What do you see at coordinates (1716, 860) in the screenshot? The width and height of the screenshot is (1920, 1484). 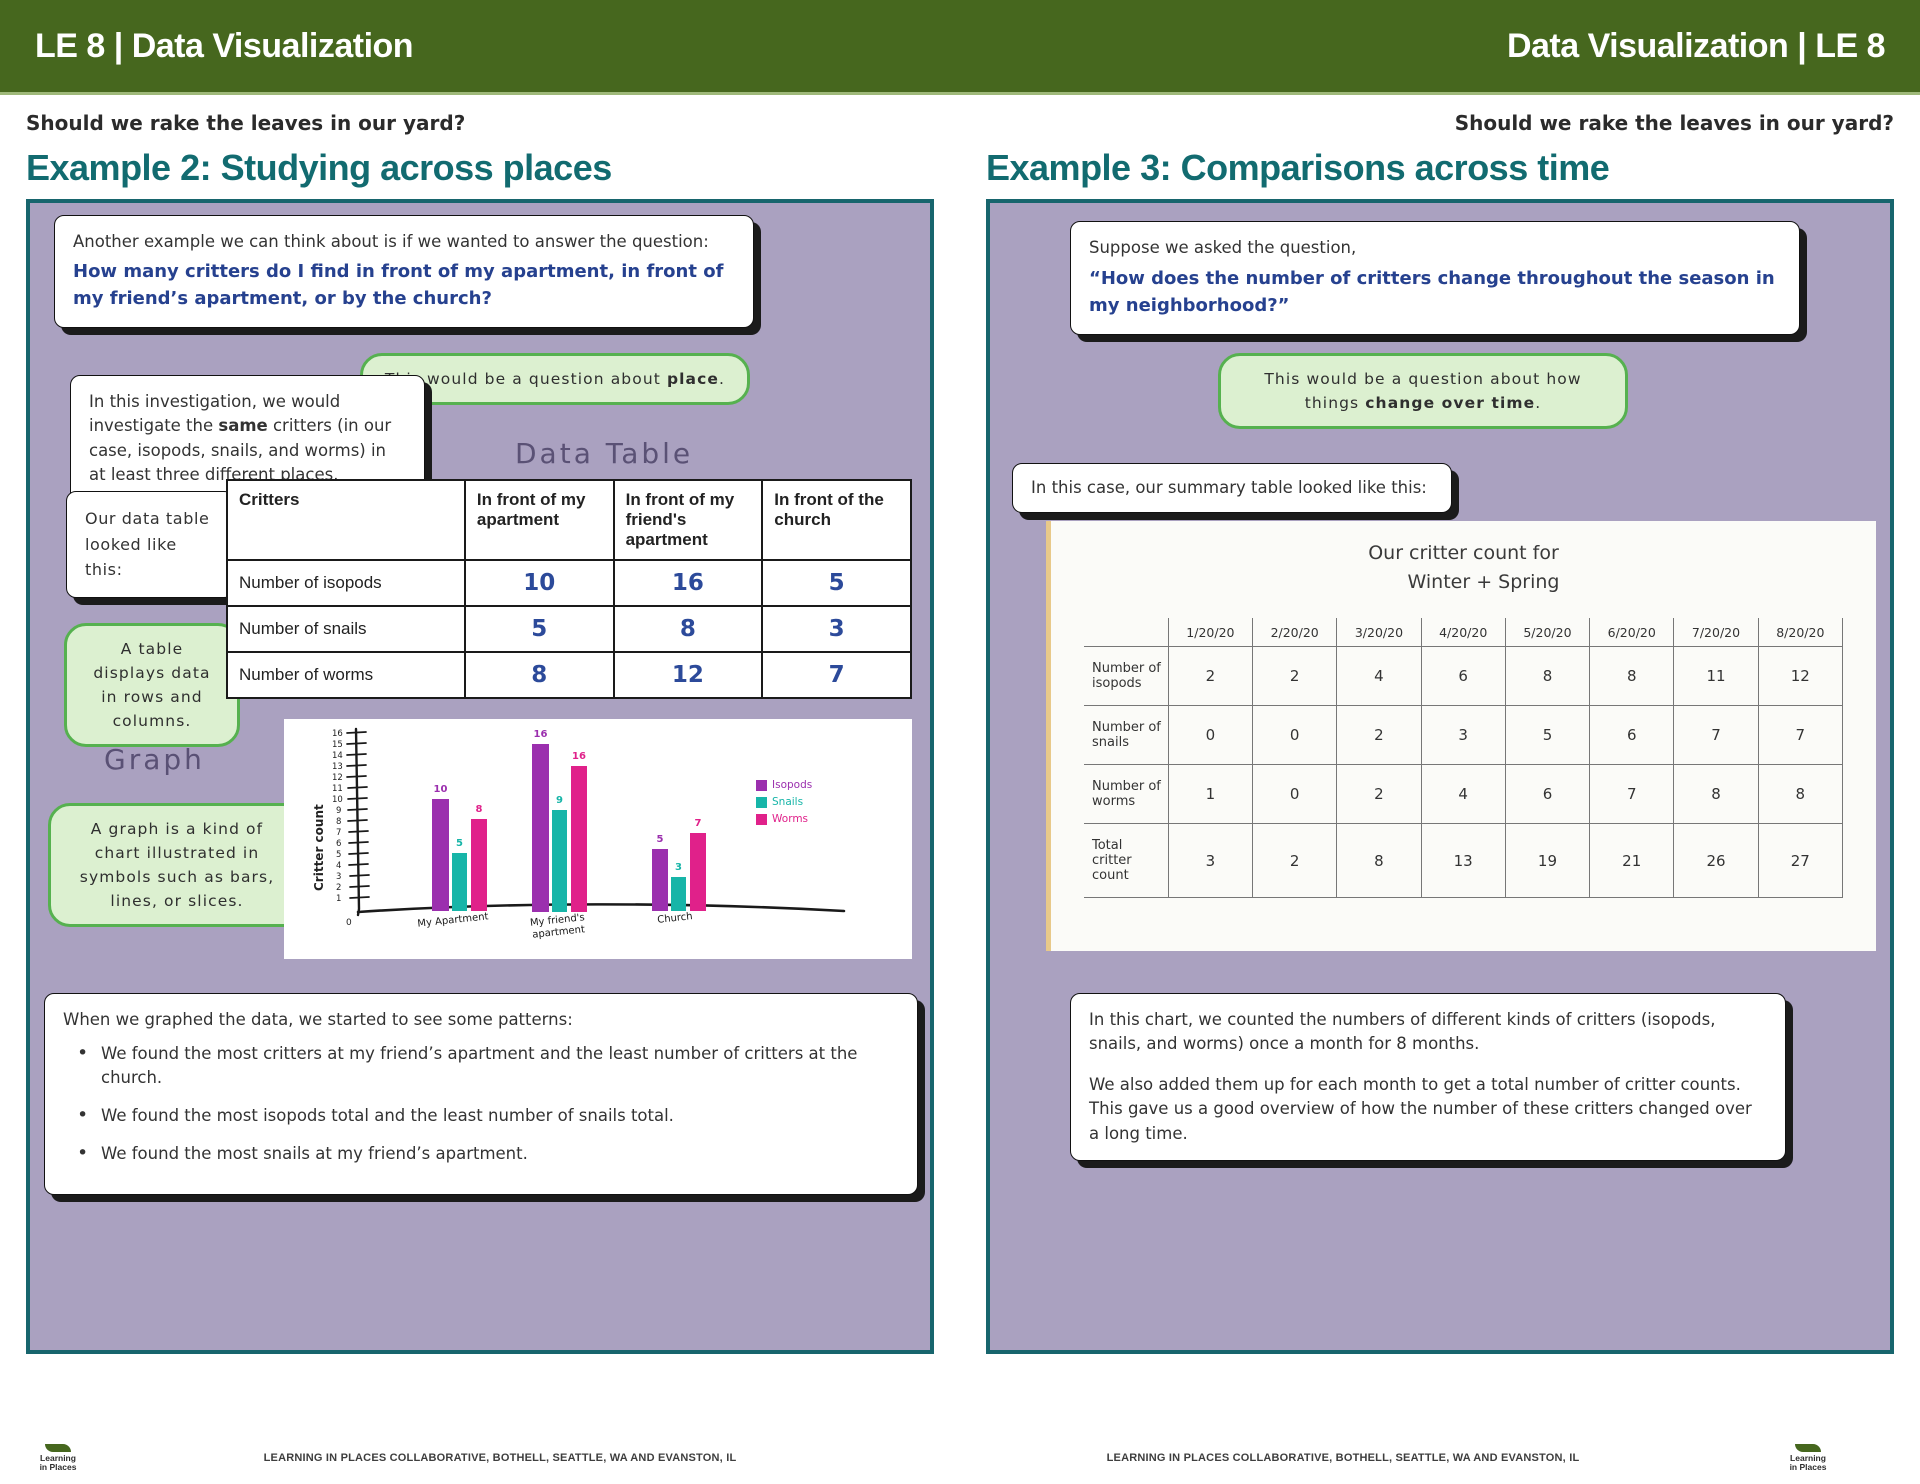 I see `summary-cell-total-7: 26` at bounding box center [1716, 860].